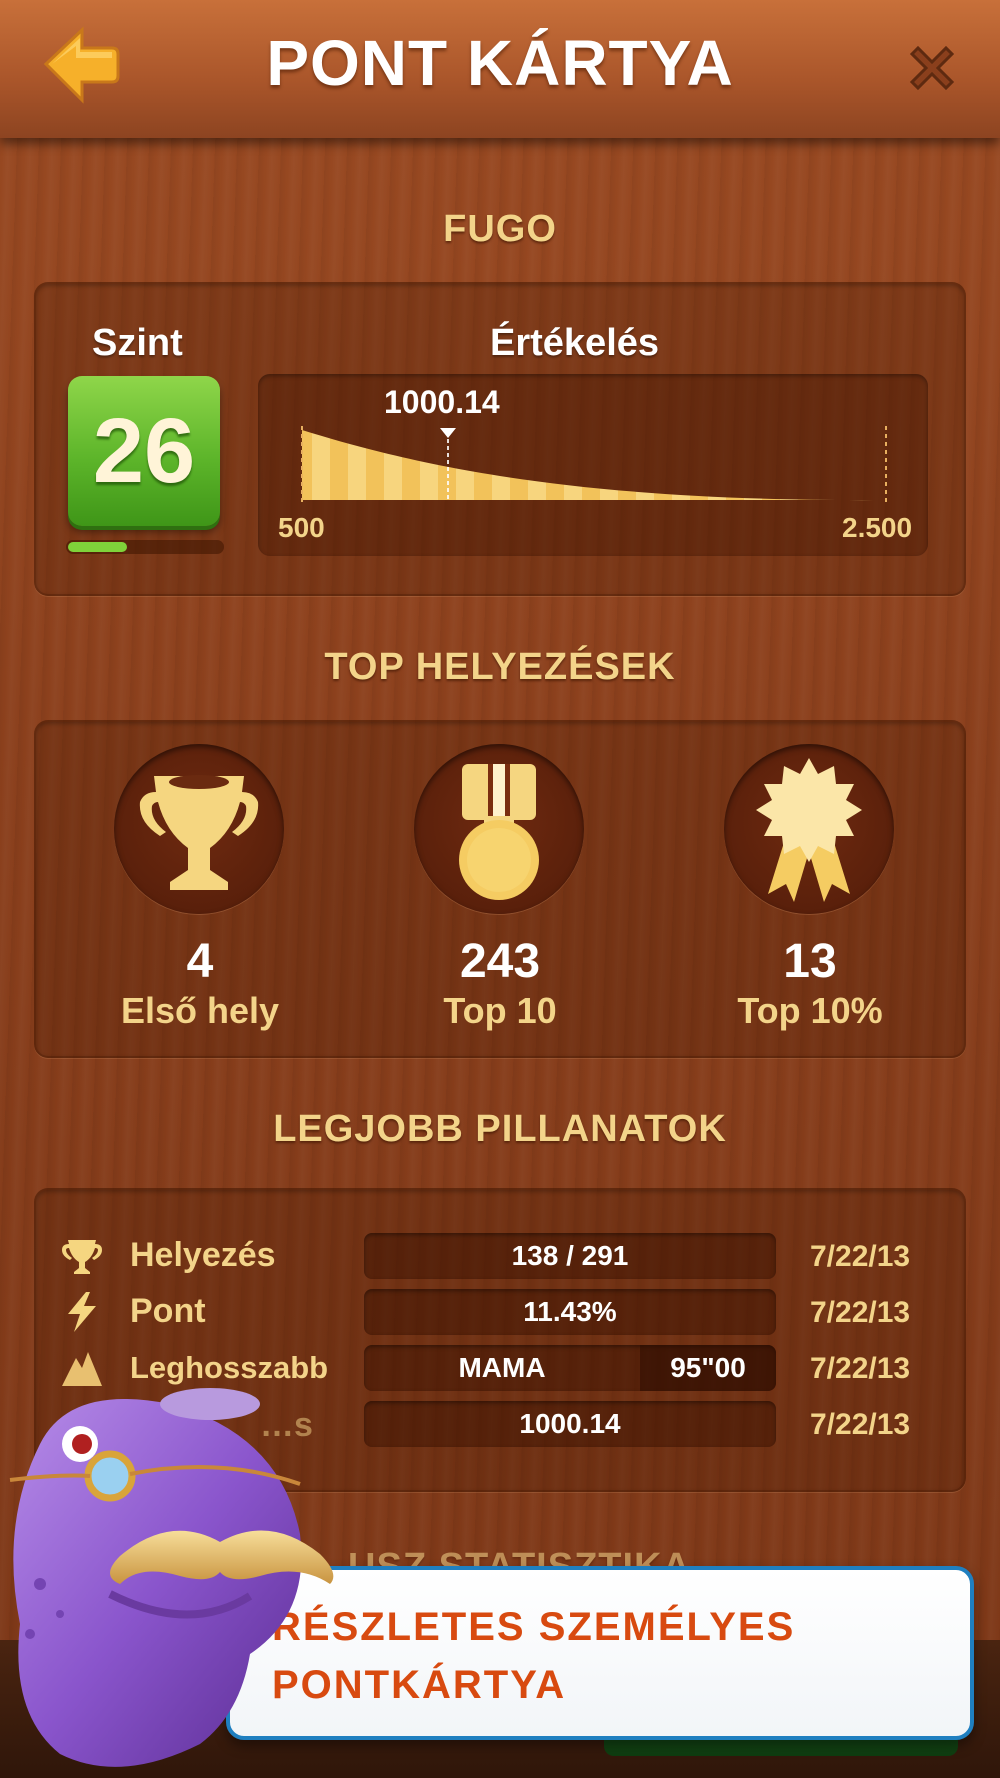  I want to click on rating-graph, so click(593, 465).